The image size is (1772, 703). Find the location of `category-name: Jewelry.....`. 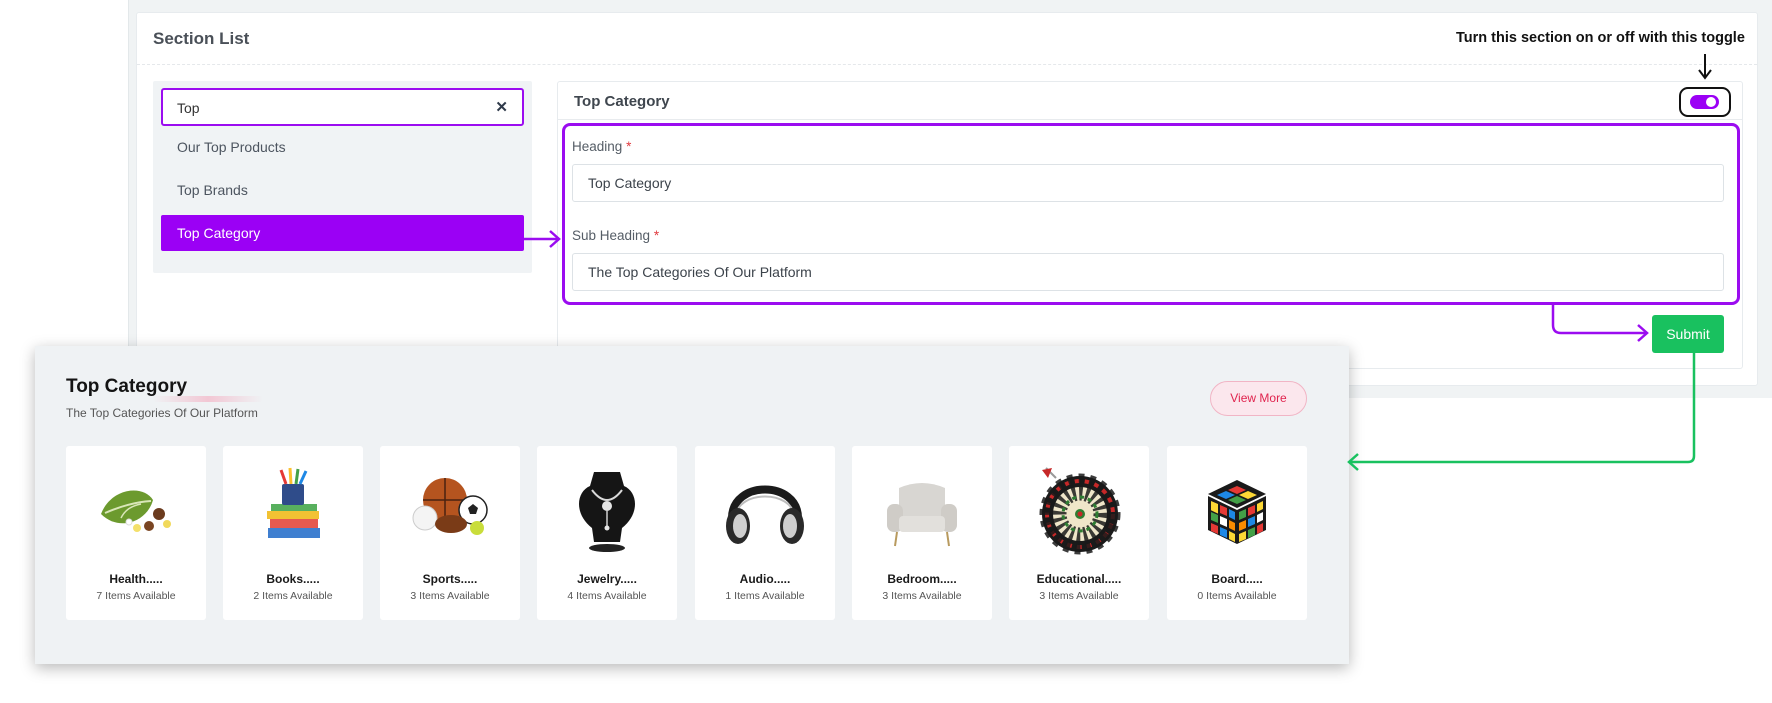

category-name: Jewelry..... is located at coordinates (607, 579).